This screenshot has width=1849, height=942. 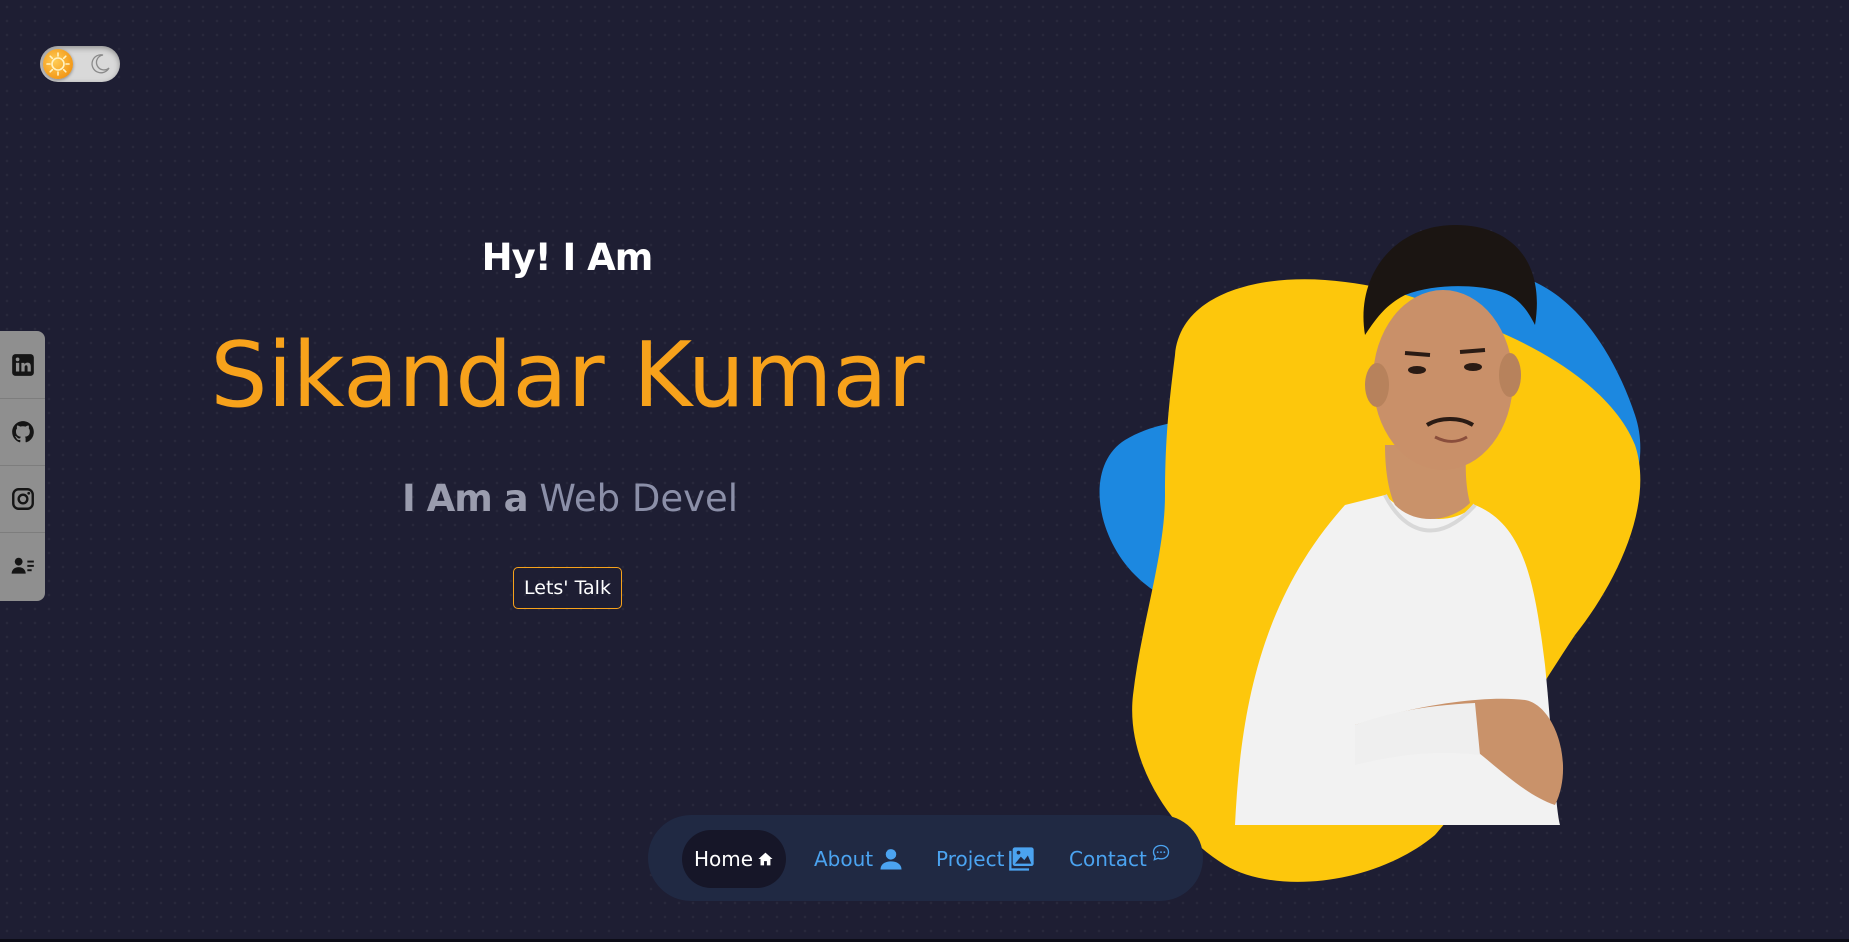 What do you see at coordinates (970, 859) in the screenshot?
I see `nav-project-label: Project` at bounding box center [970, 859].